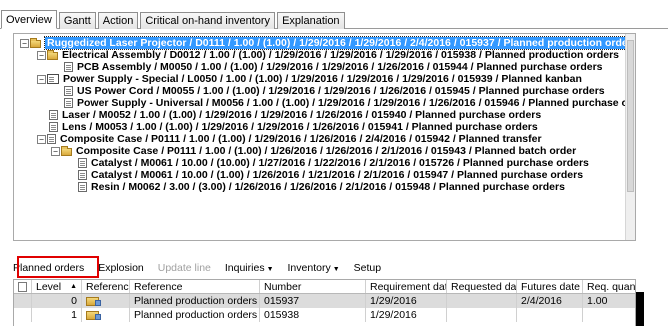 Image resolution: width=668 pixels, height=326 pixels. I want to click on grid-scrollbar, so click(640, 309).